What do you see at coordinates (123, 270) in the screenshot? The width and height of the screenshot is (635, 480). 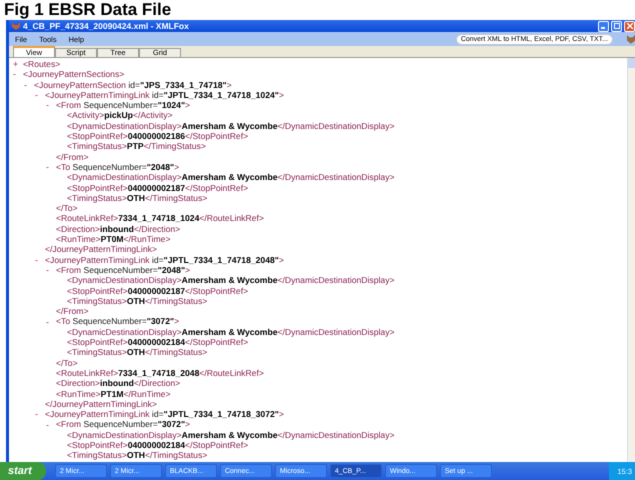 I see `xml-line: <From SequenceNumber="2048">` at bounding box center [123, 270].